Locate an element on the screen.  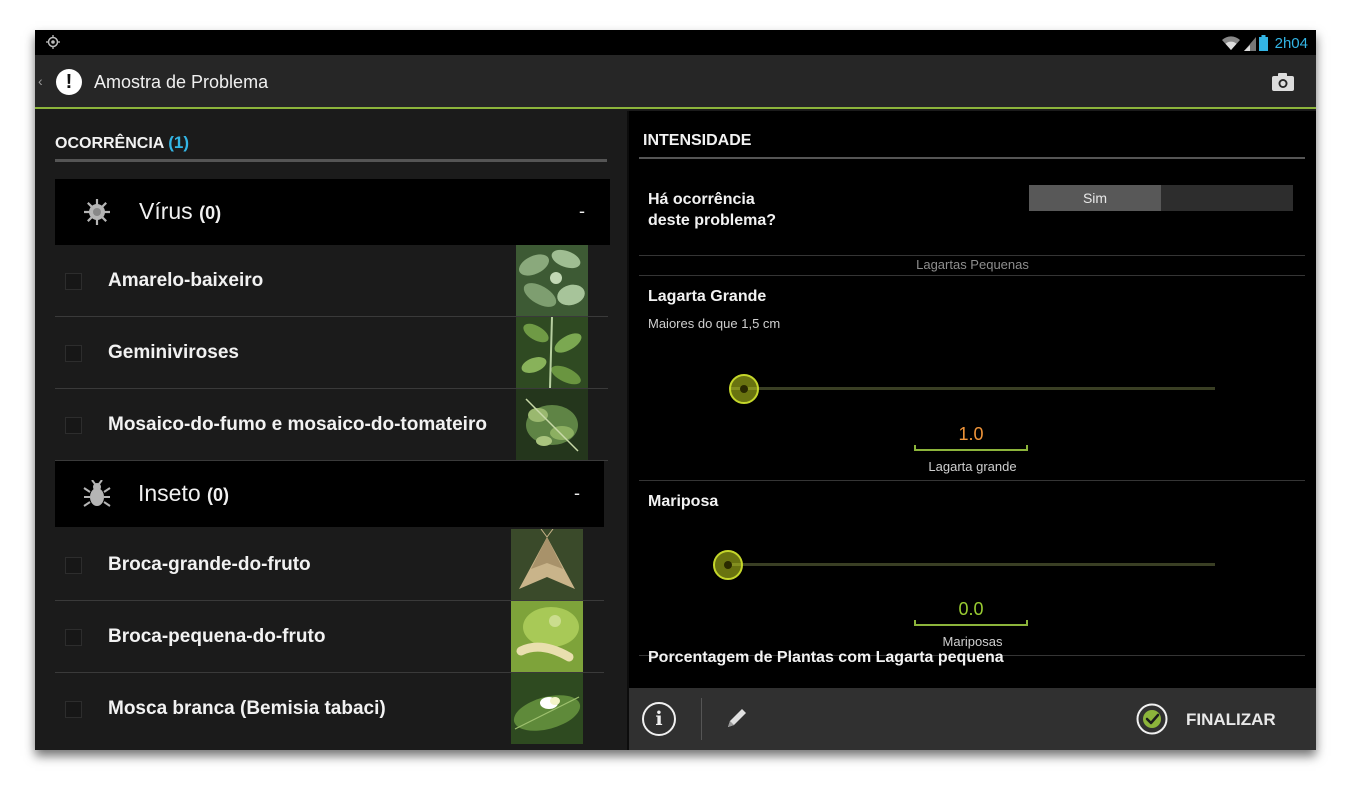
item-label: Mosca branca (Bemisia tabaci) is located at coordinates (247, 708).